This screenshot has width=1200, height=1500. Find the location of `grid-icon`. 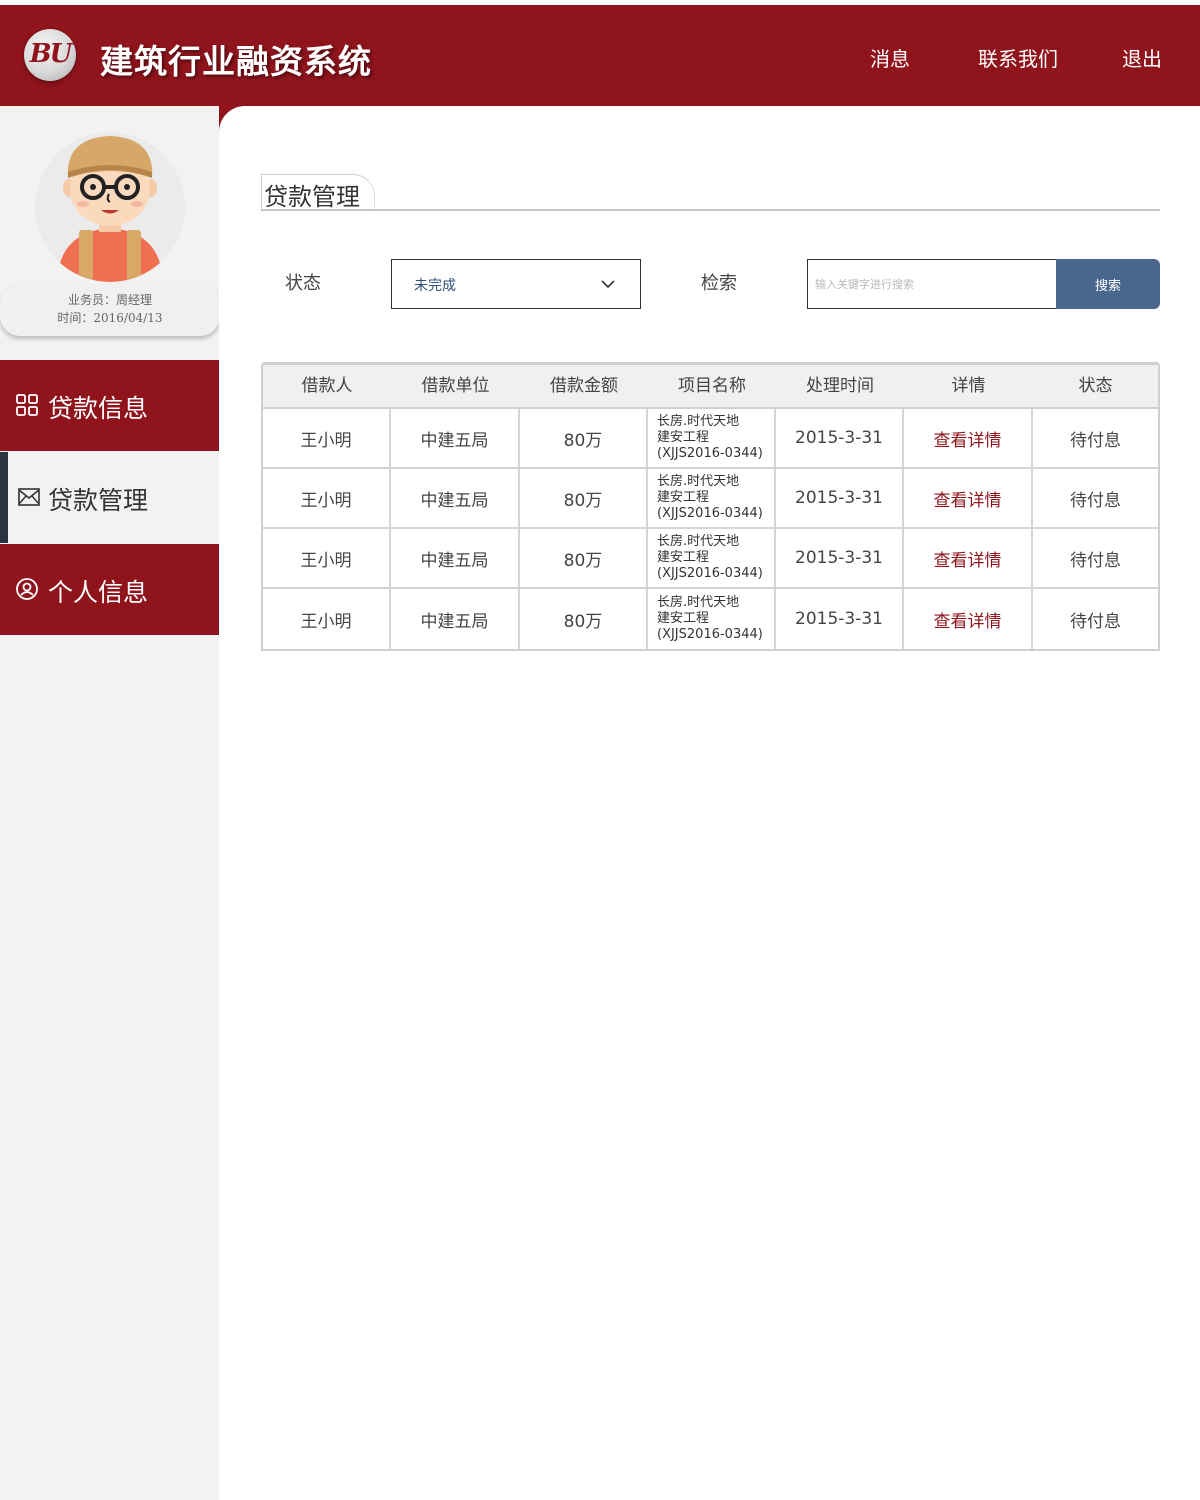

grid-icon is located at coordinates (27, 405).